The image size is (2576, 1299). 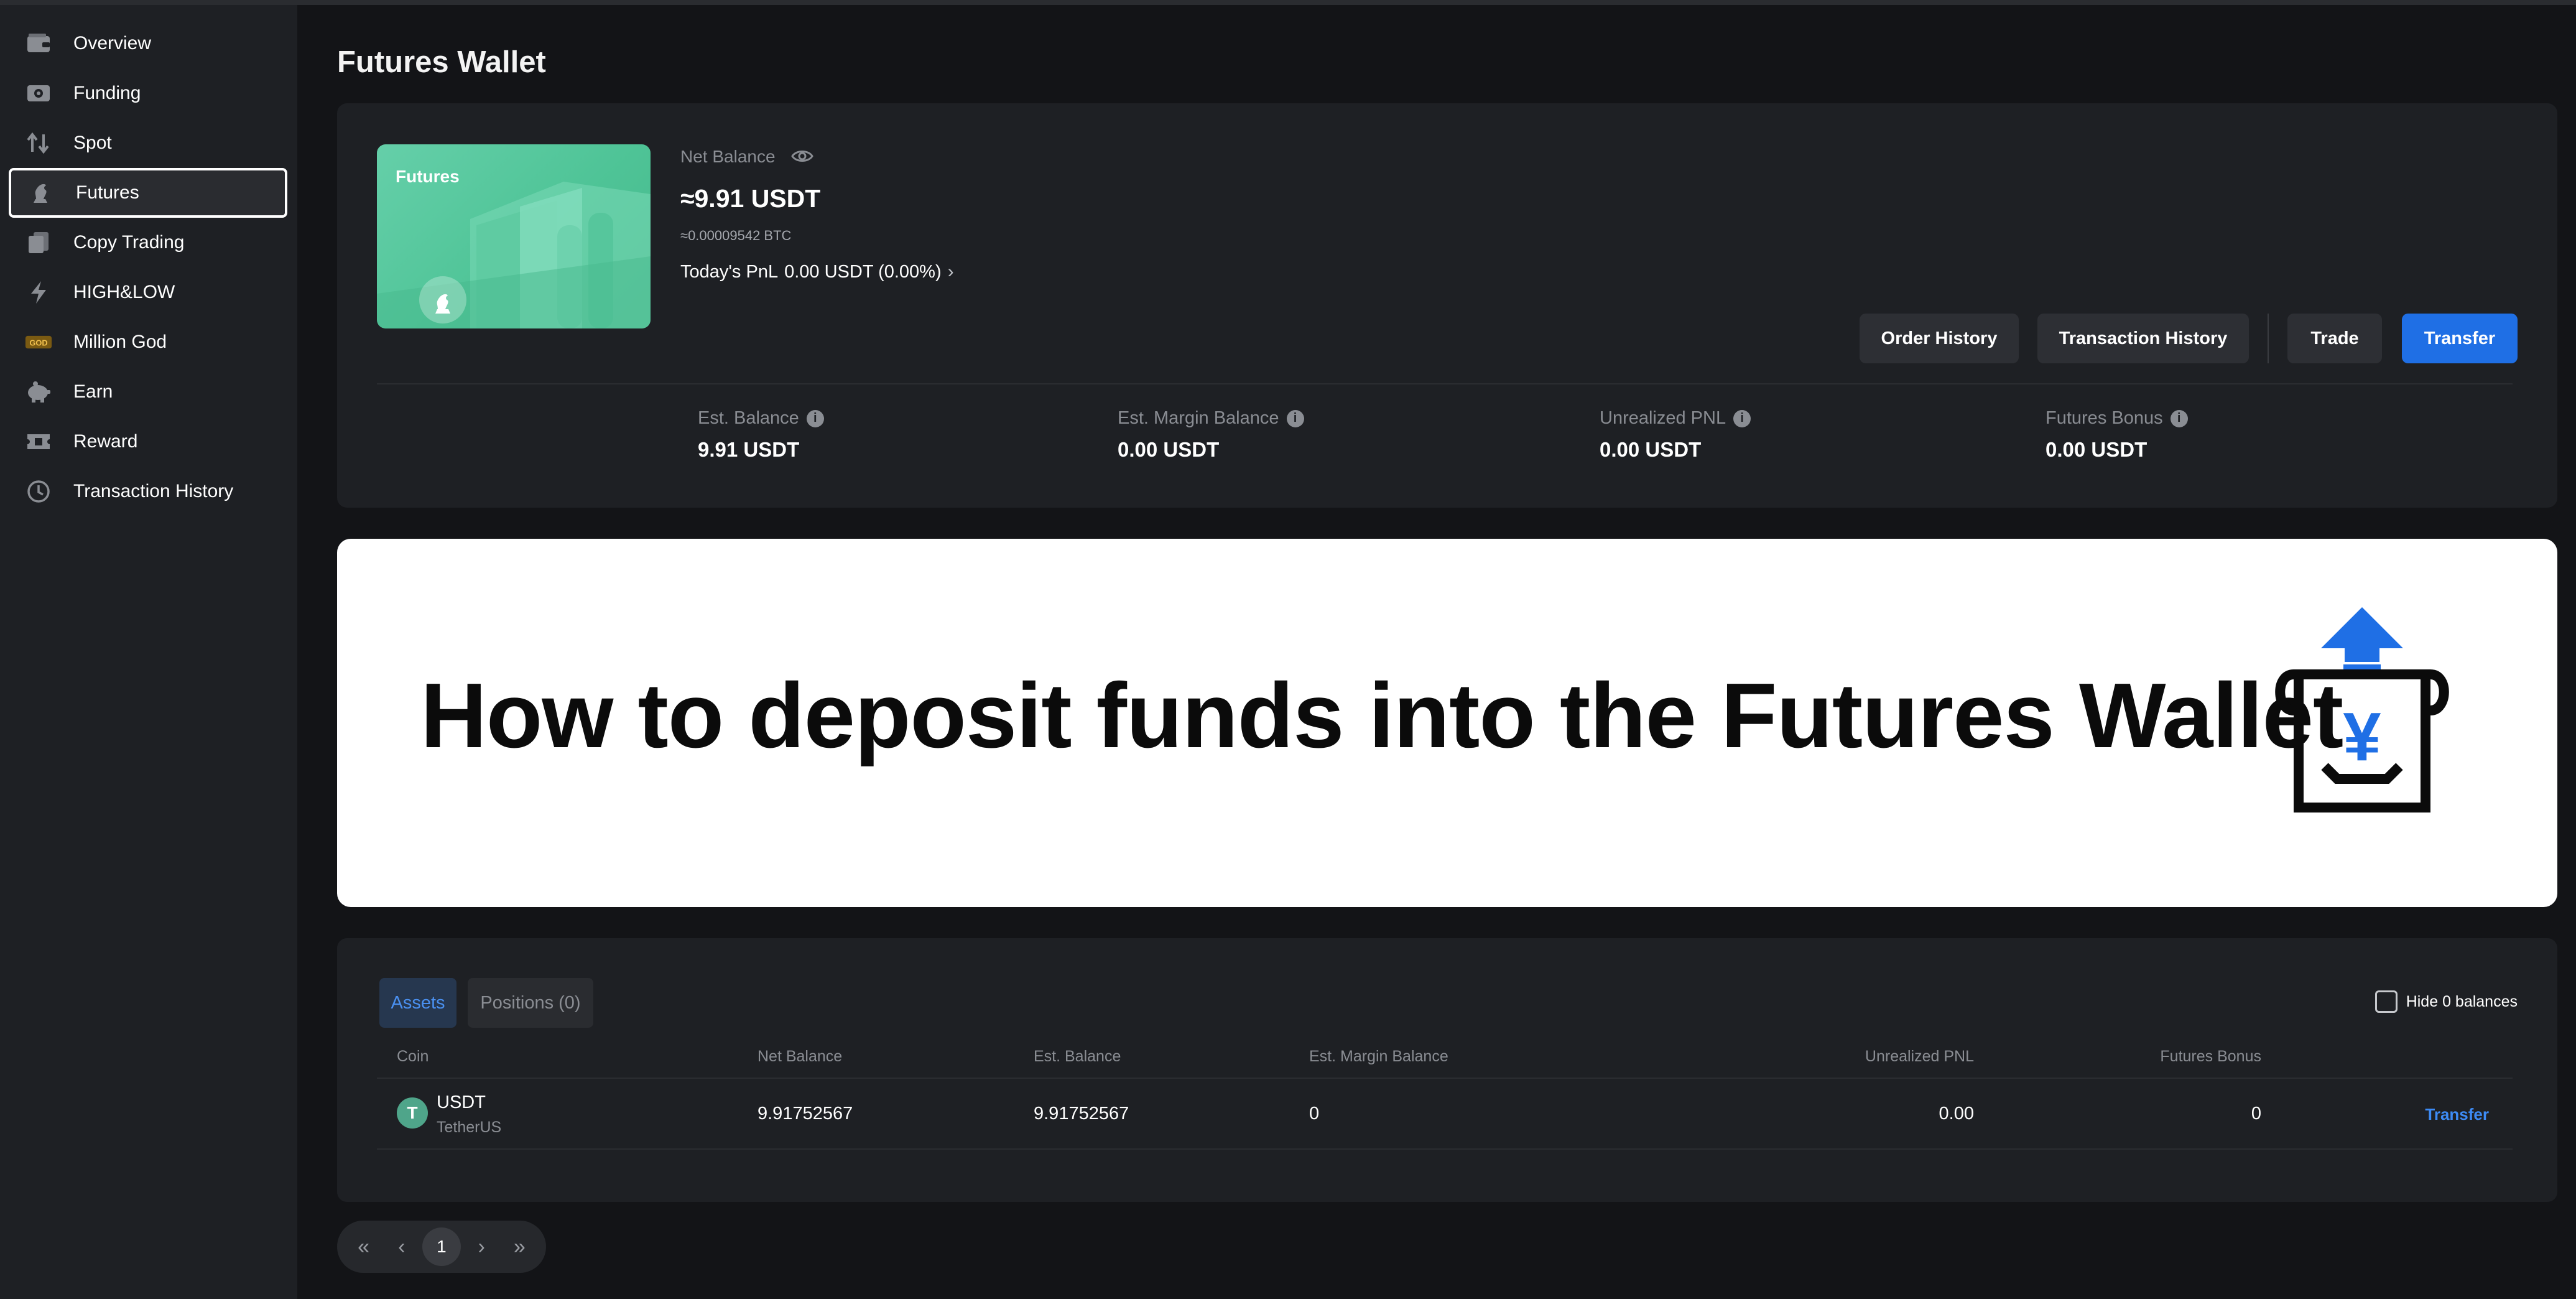 I want to click on sidebar-item-high-low: HIGH&LOW, so click(x=148, y=292).